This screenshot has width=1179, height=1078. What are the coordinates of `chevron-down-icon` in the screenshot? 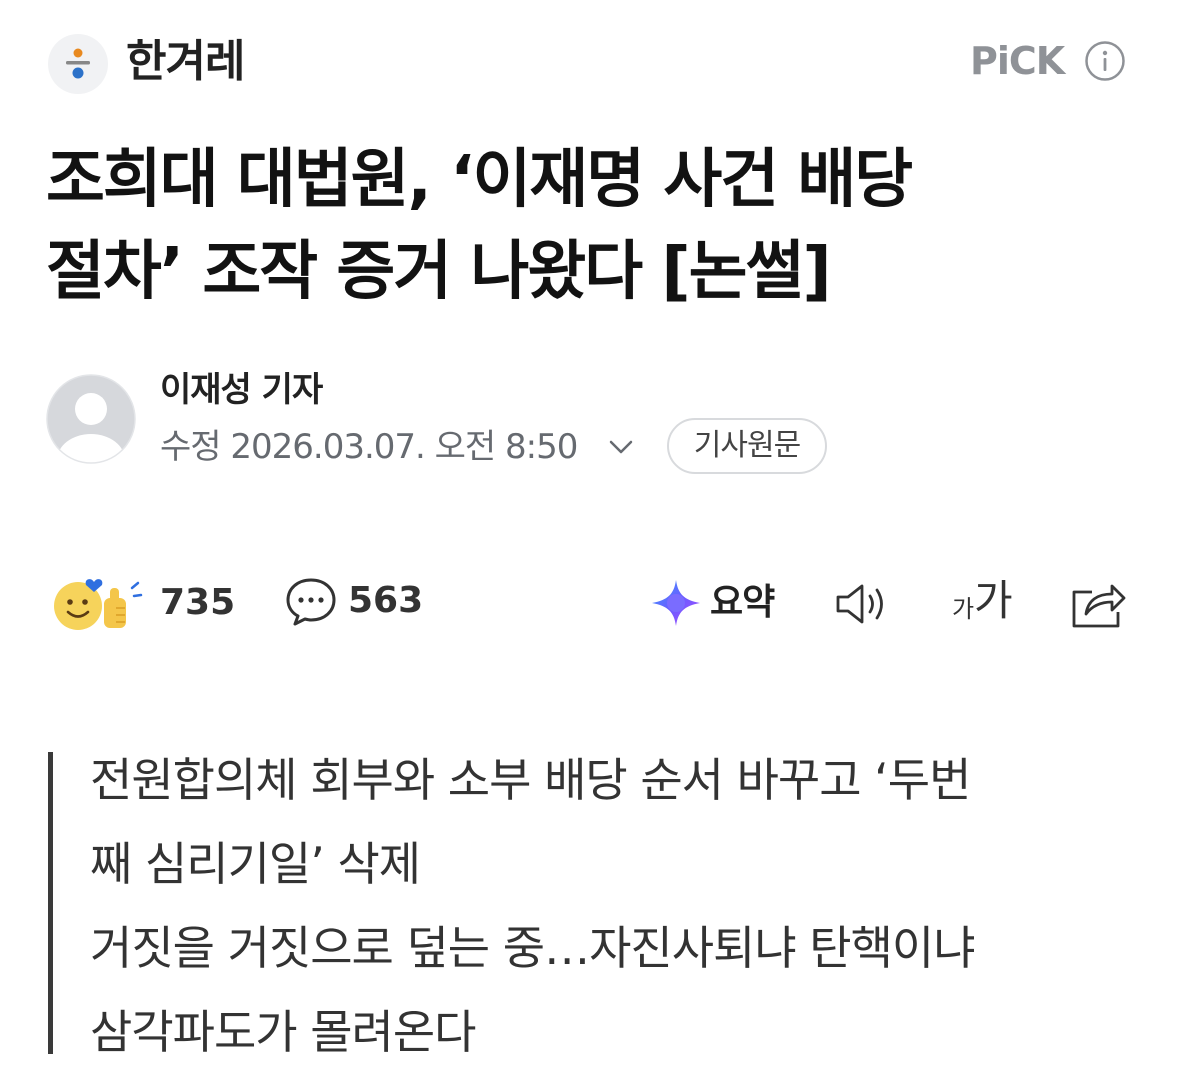 It's located at (621, 447).